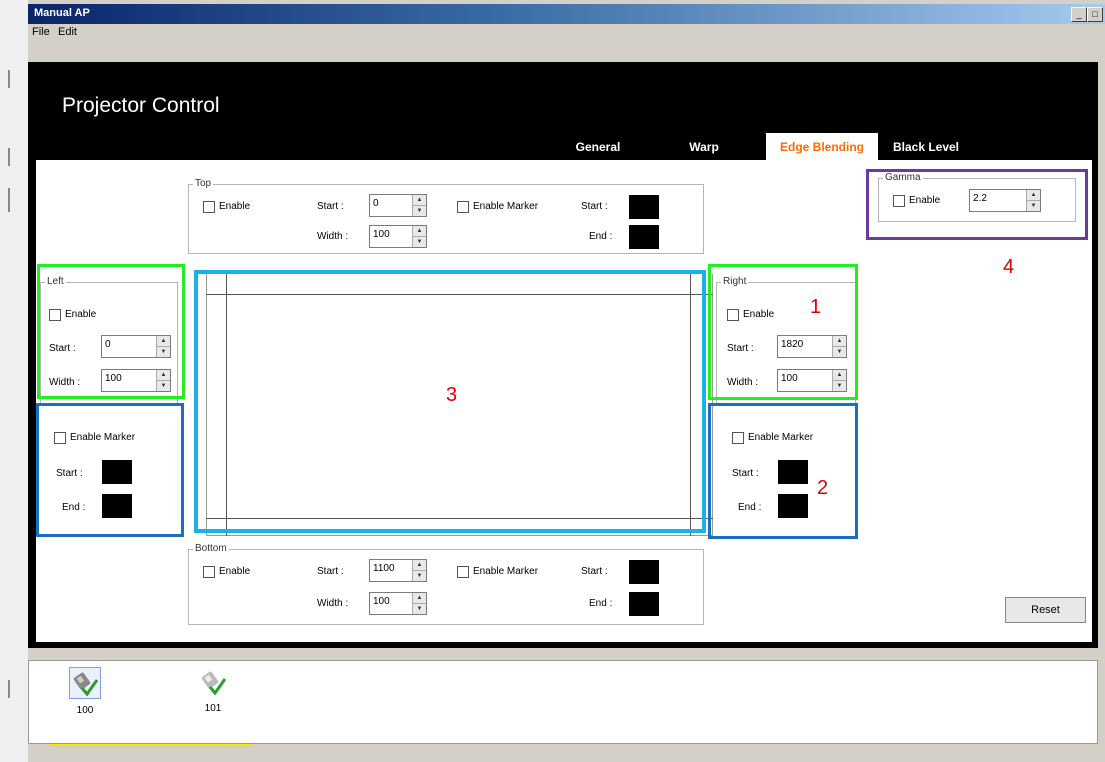  Describe the element at coordinates (209, 207) in the screenshot. I see `top-enable-checkbox` at that location.